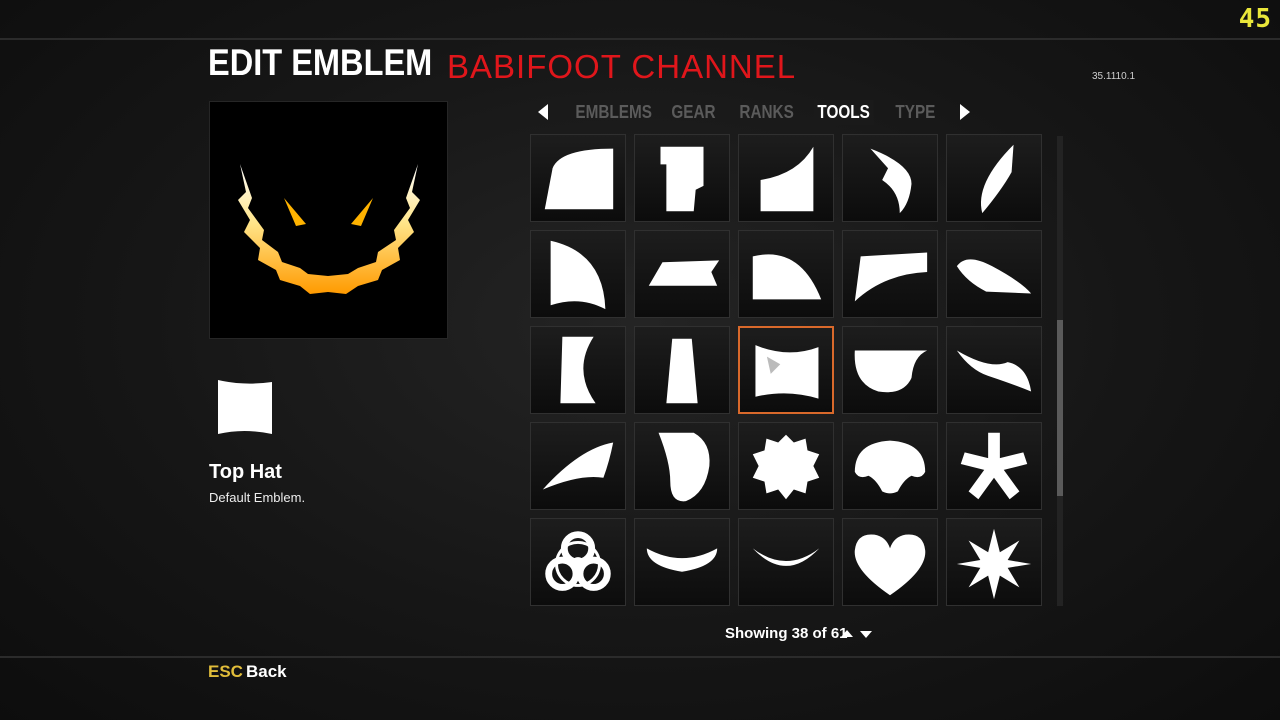 This screenshot has width=1280, height=720. I want to click on channel-watermark: BABIFOOT CHANNEL, so click(622, 66).